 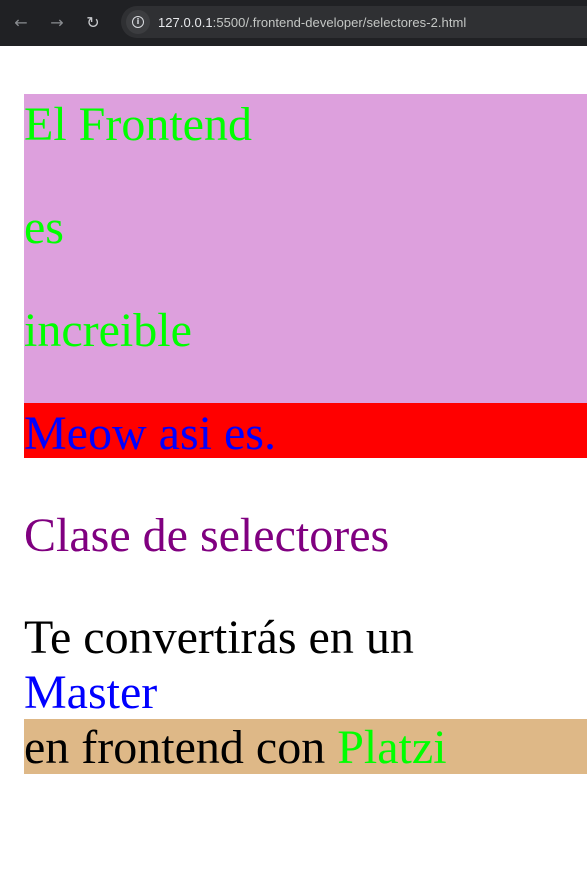 What do you see at coordinates (57, 22) in the screenshot?
I see `forward-arrow-icon: →` at bounding box center [57, 22].